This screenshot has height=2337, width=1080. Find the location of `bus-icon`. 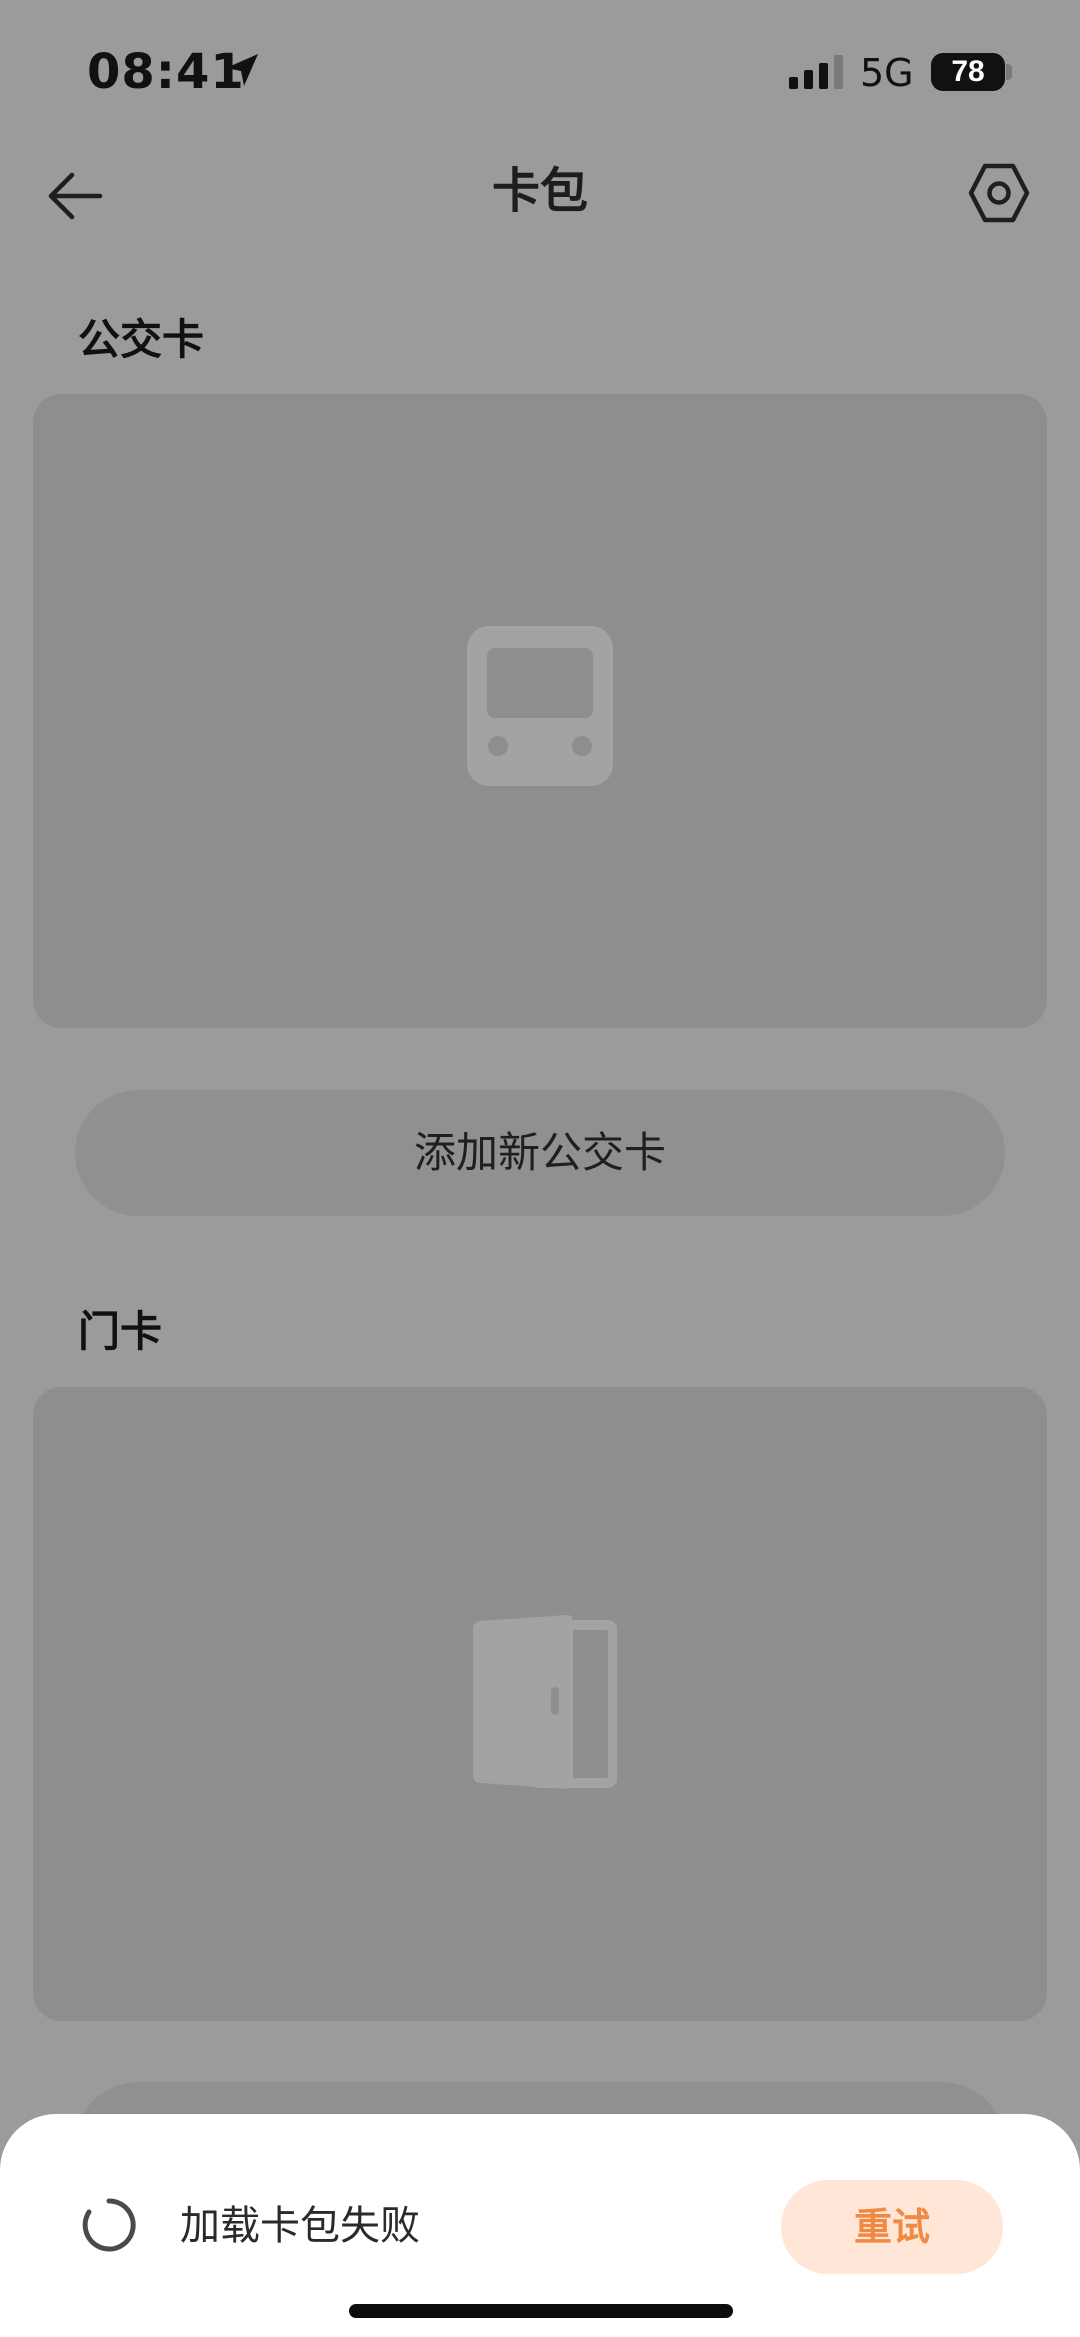

bus-icon is located at coordinates (540, 706).